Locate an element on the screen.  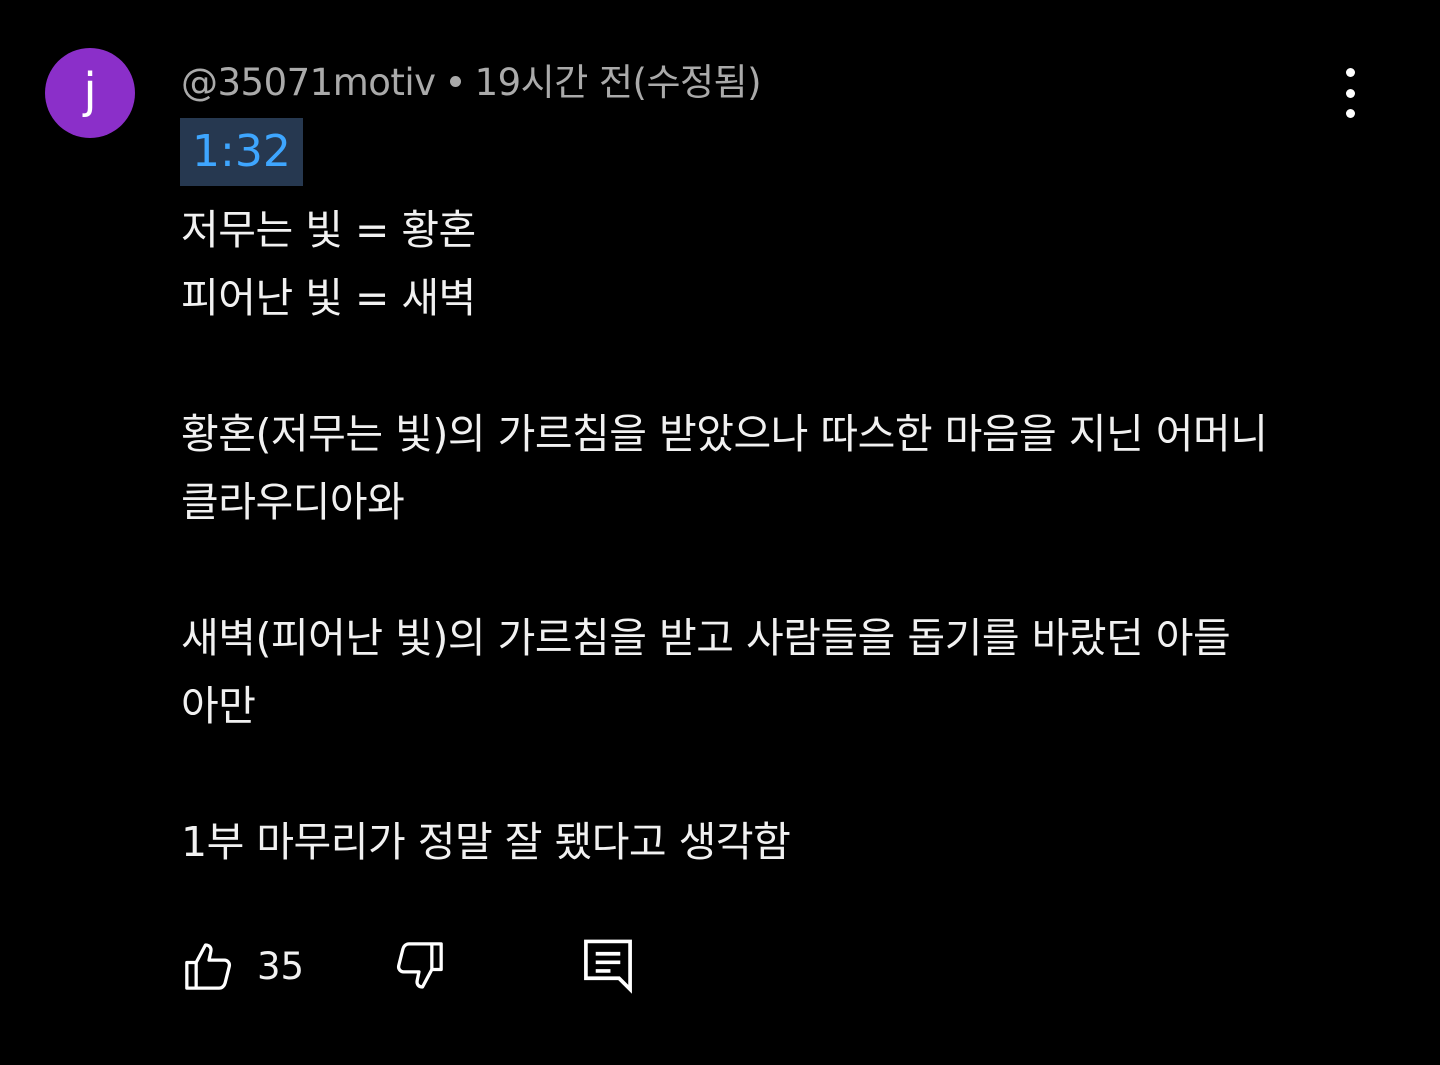
like-button: 35 is located at coordinates (242, 966).